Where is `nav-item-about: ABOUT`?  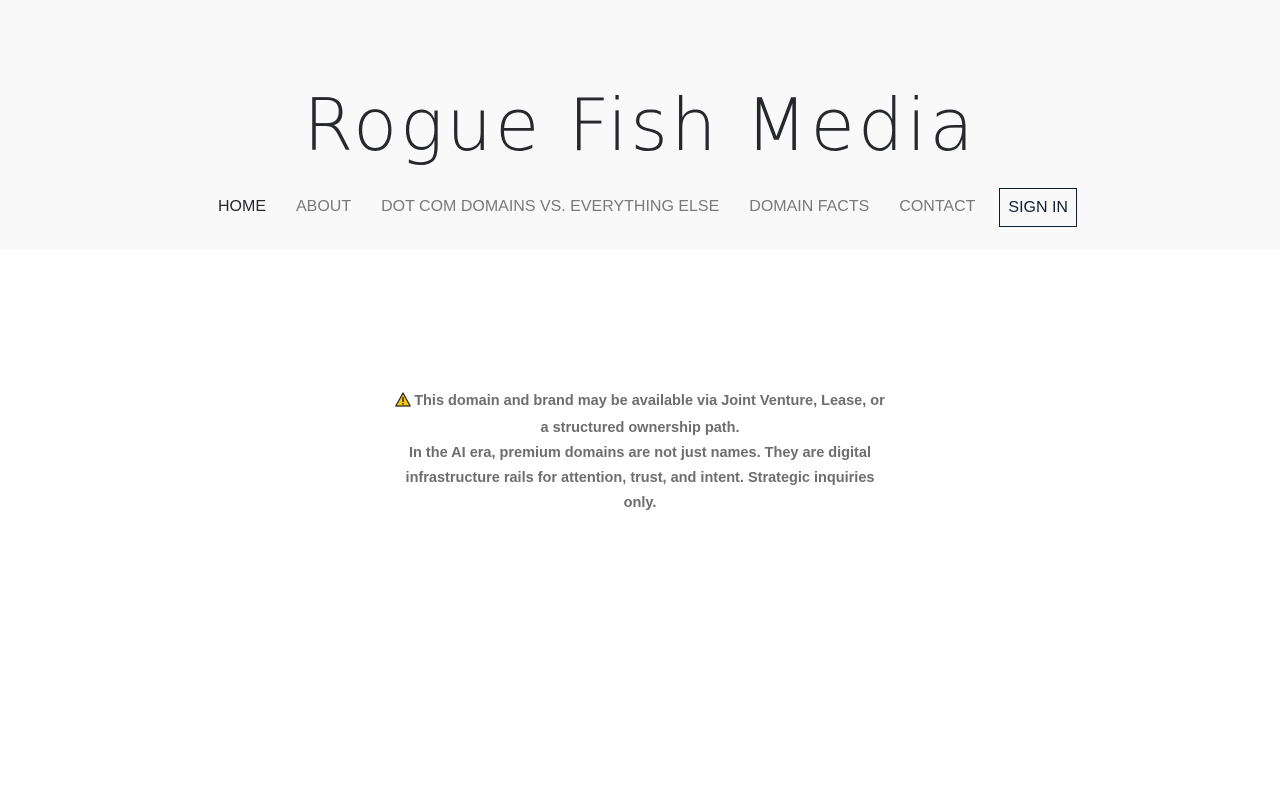 nav-item-about: ABOUT is located at coordinates (323, 207).